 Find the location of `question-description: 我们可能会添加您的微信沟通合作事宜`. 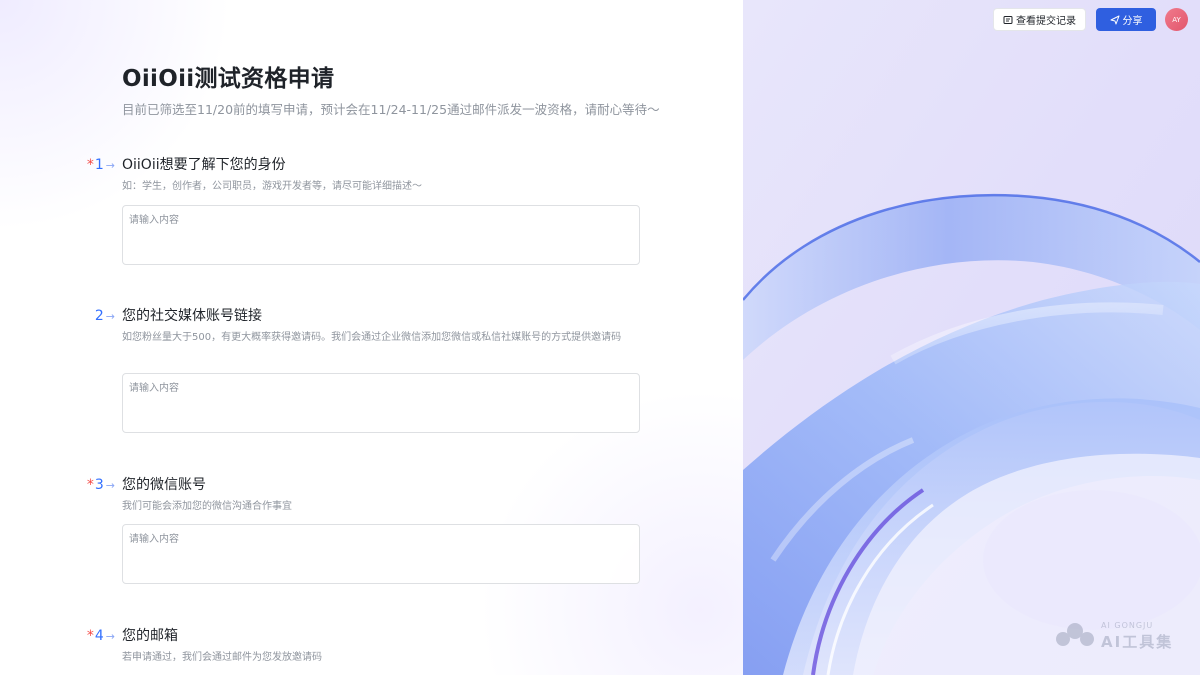

question-description: 我们可能会添加您的微信沟通合作事宜 is located at coordinates (207, 506).